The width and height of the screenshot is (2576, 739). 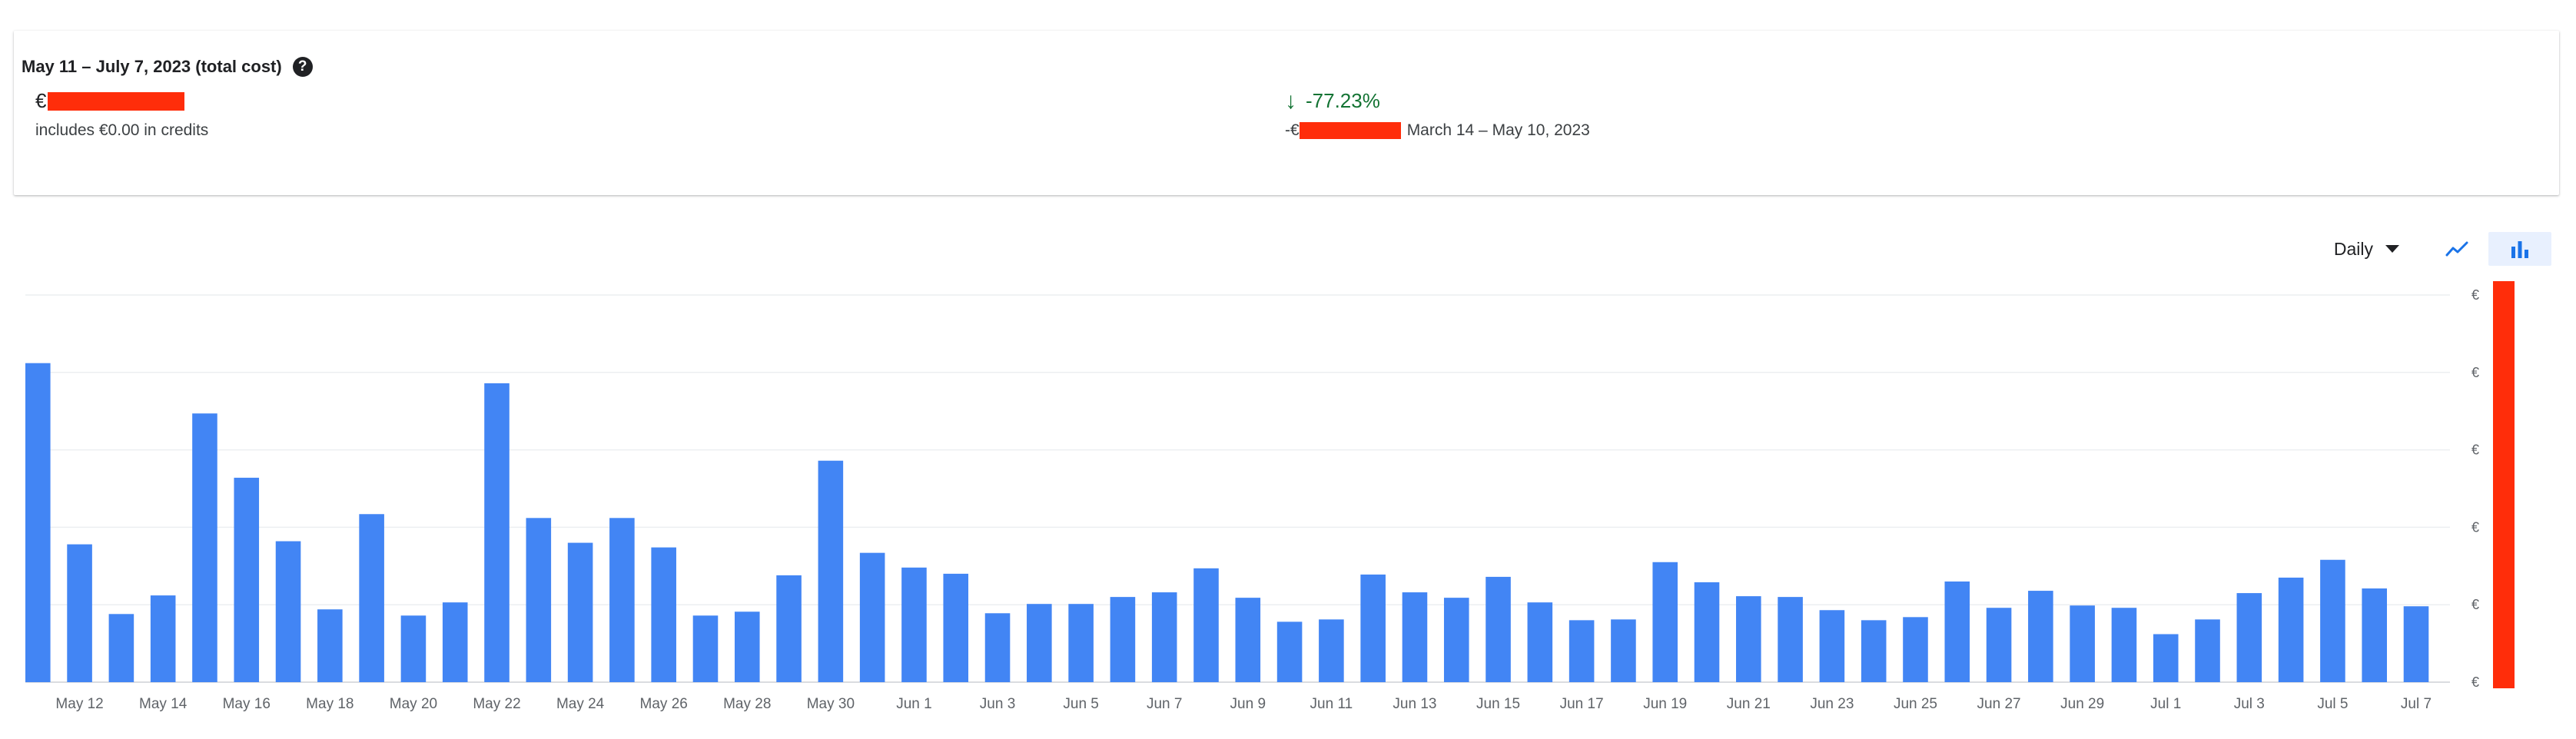 I want to click on x-tick-label: May 22, so click(x=497, y=704).